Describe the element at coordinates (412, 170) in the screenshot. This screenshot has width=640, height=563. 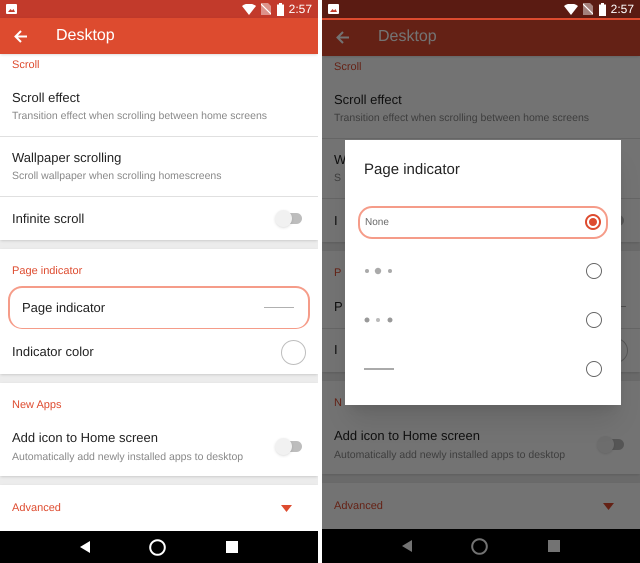
I see `dialog-title: Page indicator` at that location.